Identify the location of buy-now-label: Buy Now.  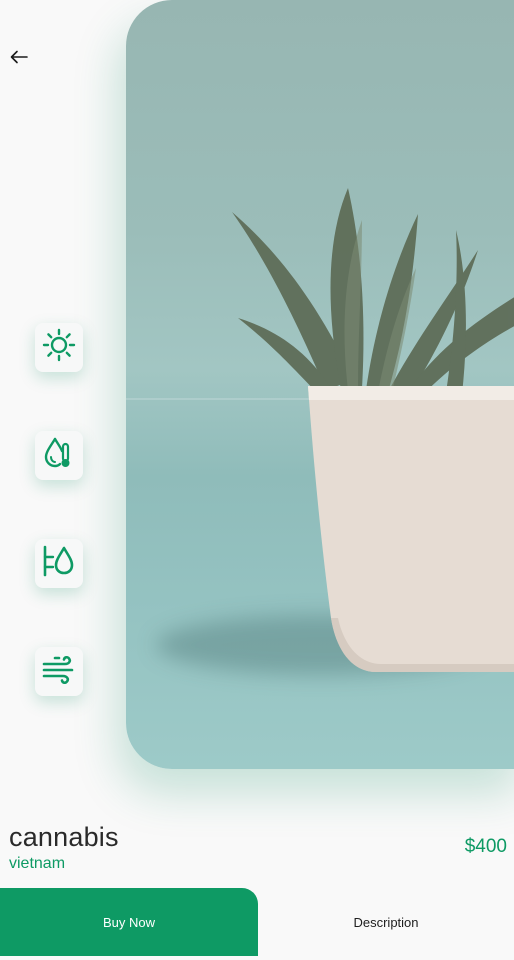
(129, 922).